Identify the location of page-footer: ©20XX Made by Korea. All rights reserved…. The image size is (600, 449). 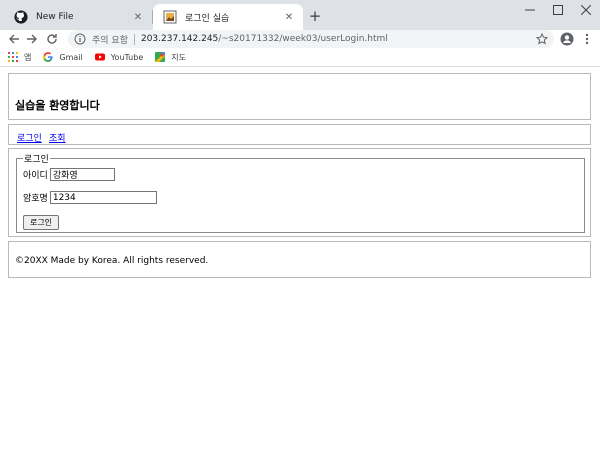
(299, 259).